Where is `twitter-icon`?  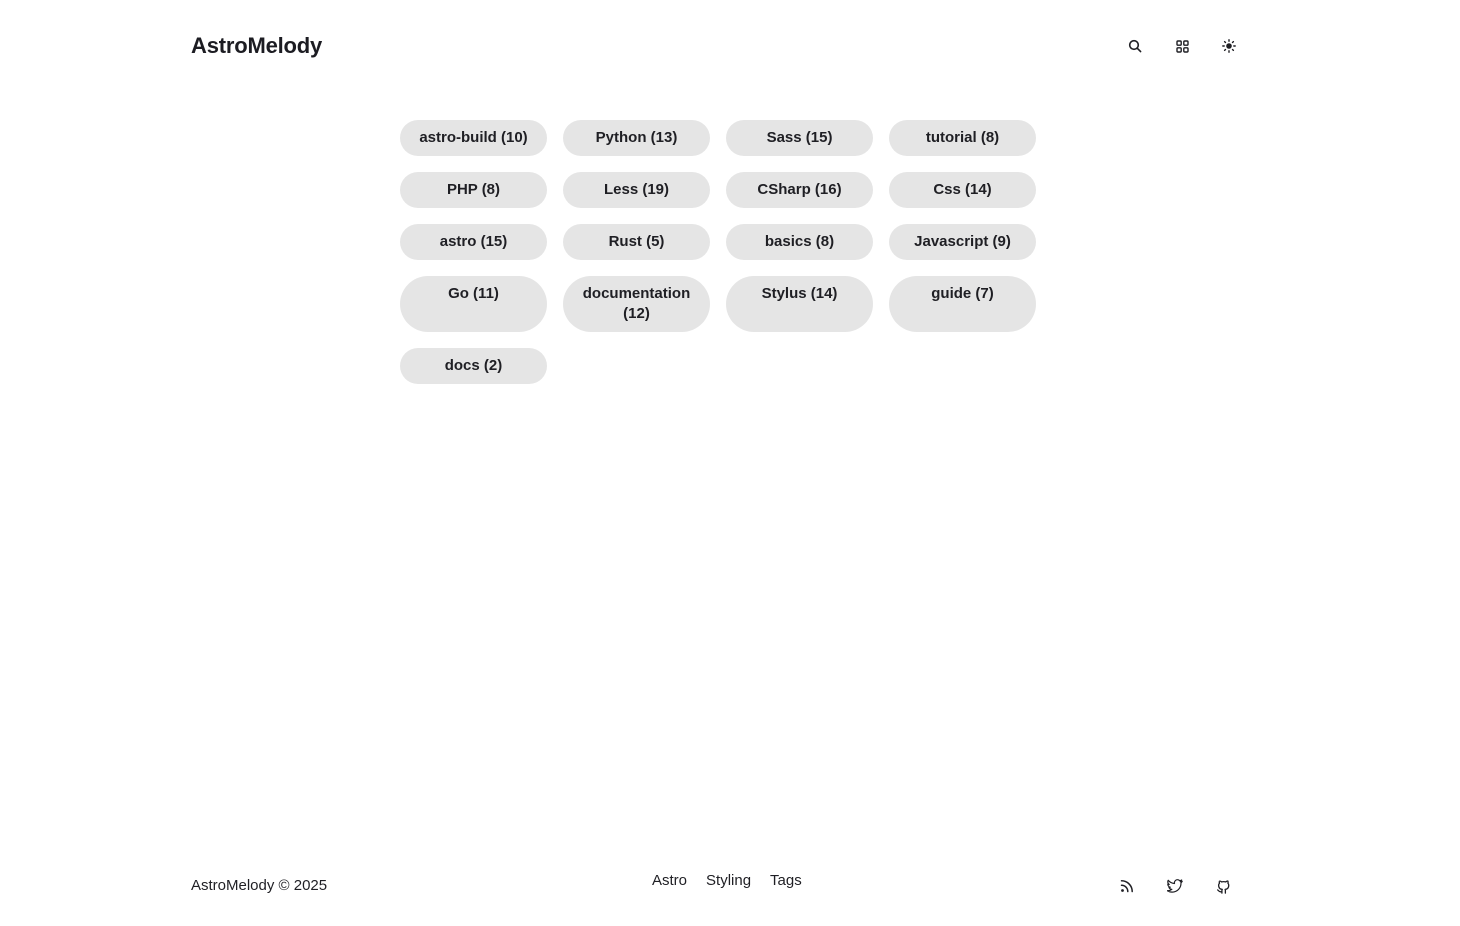
twitter-icon is located at coordinates (1175, 886).